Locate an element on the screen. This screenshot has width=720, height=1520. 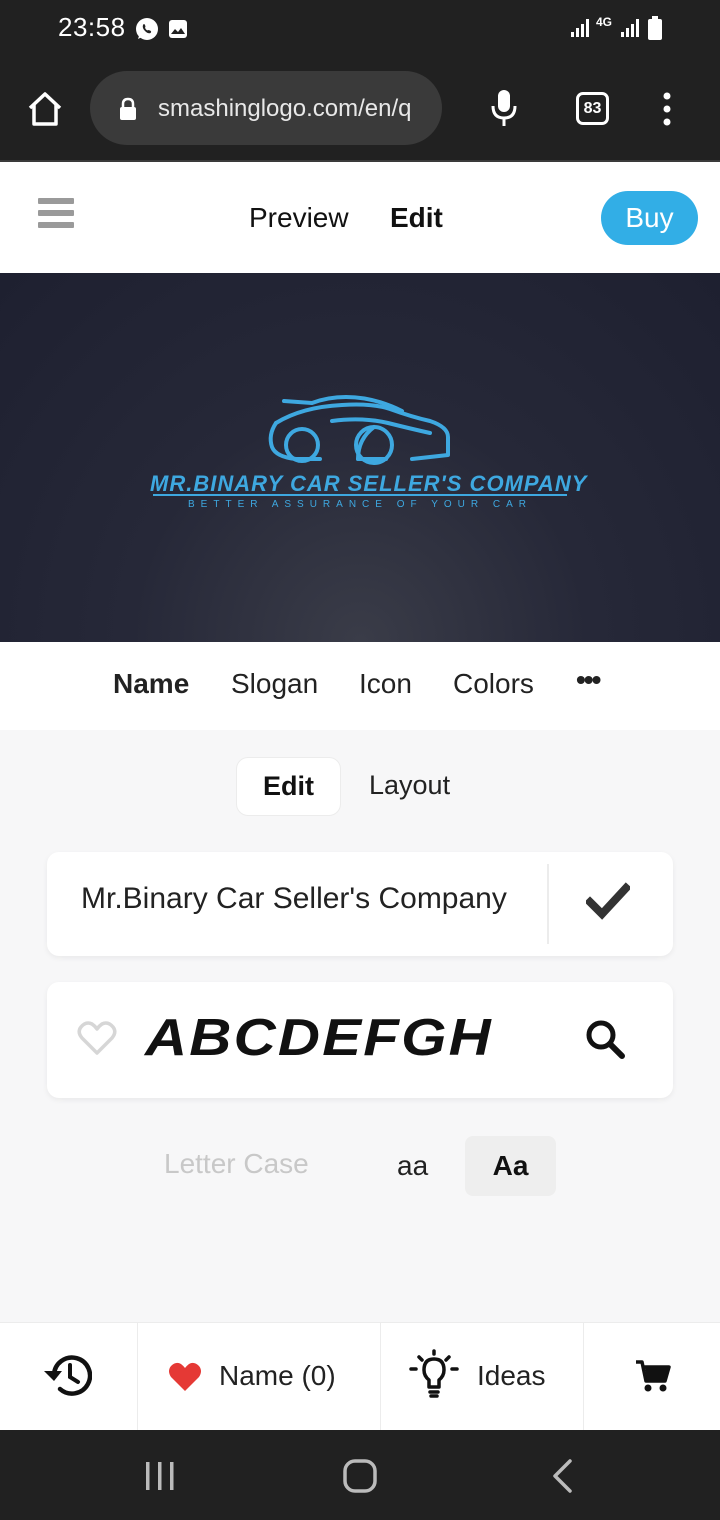
confirm-button is located at coordinates (611, 904).